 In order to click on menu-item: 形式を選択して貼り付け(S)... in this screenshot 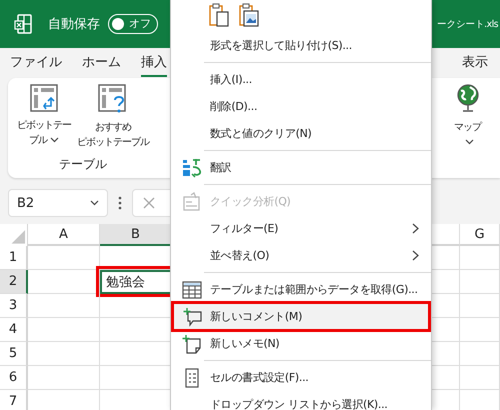, I will do `click(301, 45)`.